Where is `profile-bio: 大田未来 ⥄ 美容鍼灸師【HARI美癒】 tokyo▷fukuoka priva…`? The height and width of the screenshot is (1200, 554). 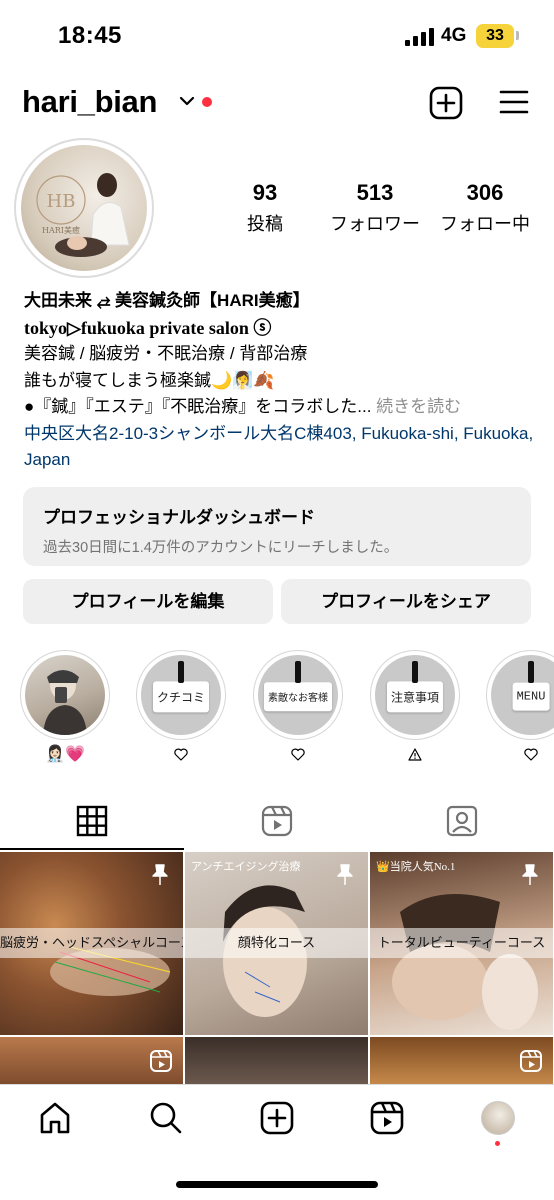
profile-bio: 大田未来 ⥄ 美容鍼灸師【HARI美癒】 tokyo▷fukuoka priva… is located at coordinates (284, 381).